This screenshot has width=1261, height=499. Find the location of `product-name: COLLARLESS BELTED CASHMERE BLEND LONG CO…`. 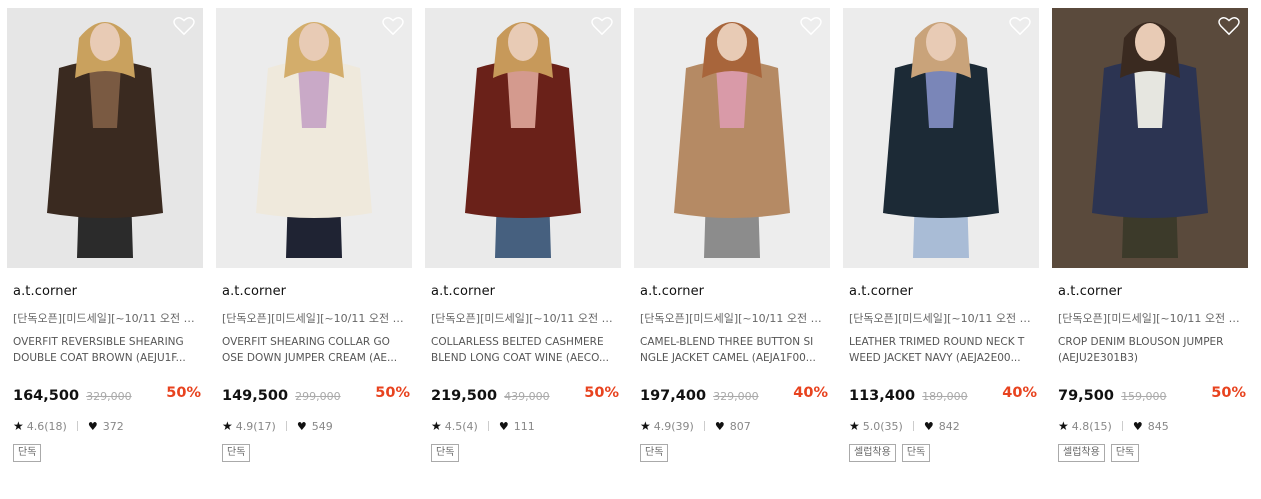

product-name: COLLARLESS BELTED CASHMERE BLEND LONG CO… is located at coordinates (525, 350).